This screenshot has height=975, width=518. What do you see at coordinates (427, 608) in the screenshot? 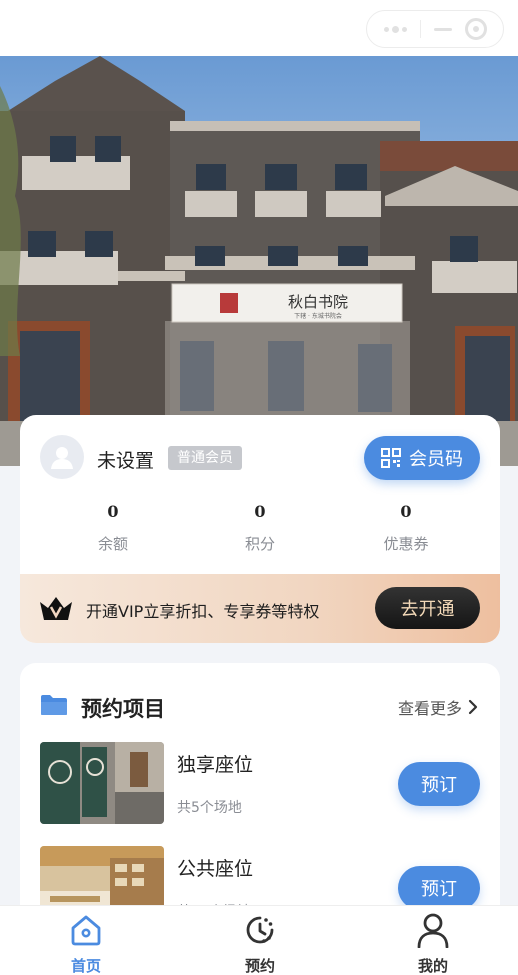
I see `vip-open-button: 去开通` at bounding box center [427, 608].